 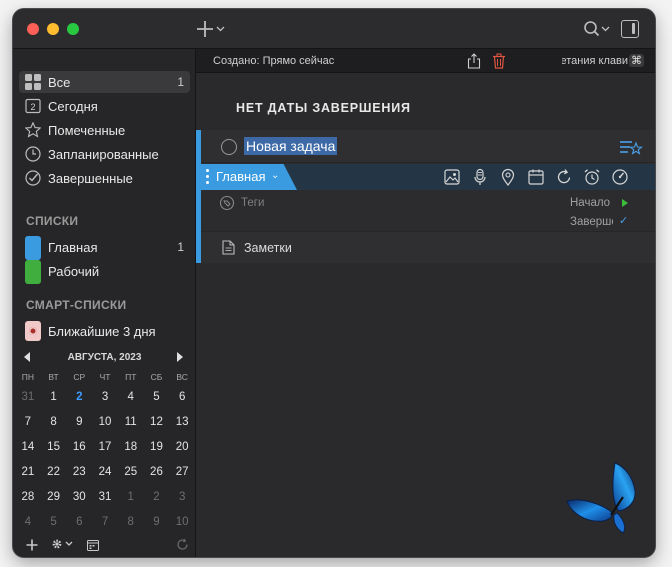 What do you see at coordinates (79, 499) in the screenshot?
I see `calendar-day: 30` at bounding box center [79, 499].